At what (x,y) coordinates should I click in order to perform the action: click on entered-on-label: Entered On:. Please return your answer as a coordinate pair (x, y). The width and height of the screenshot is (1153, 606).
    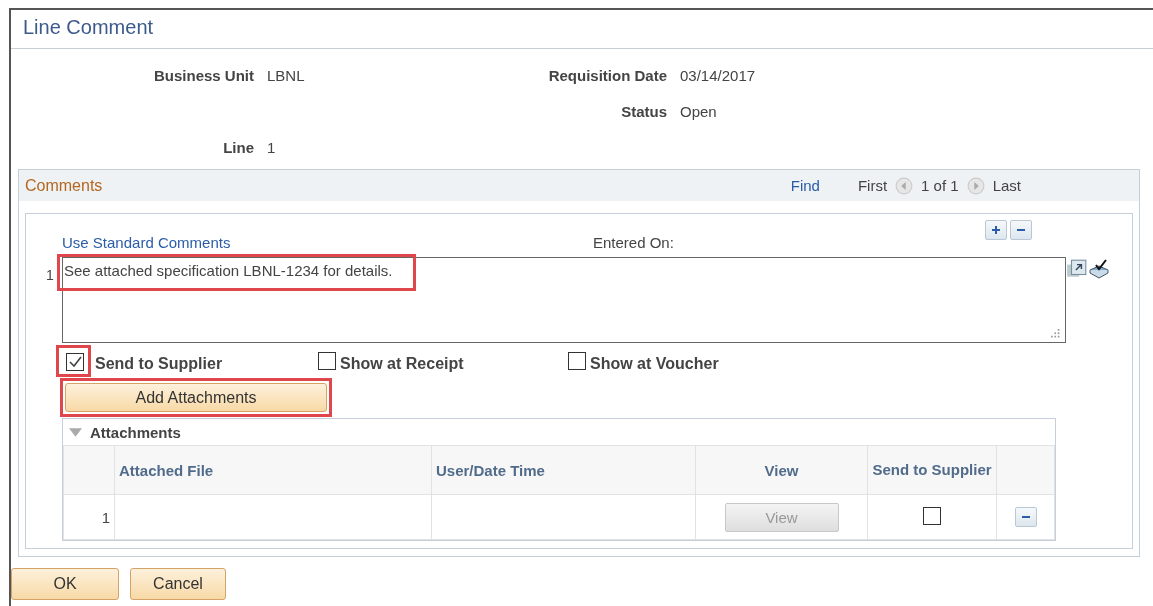
    Looking at the image, I should click on (633, 242).